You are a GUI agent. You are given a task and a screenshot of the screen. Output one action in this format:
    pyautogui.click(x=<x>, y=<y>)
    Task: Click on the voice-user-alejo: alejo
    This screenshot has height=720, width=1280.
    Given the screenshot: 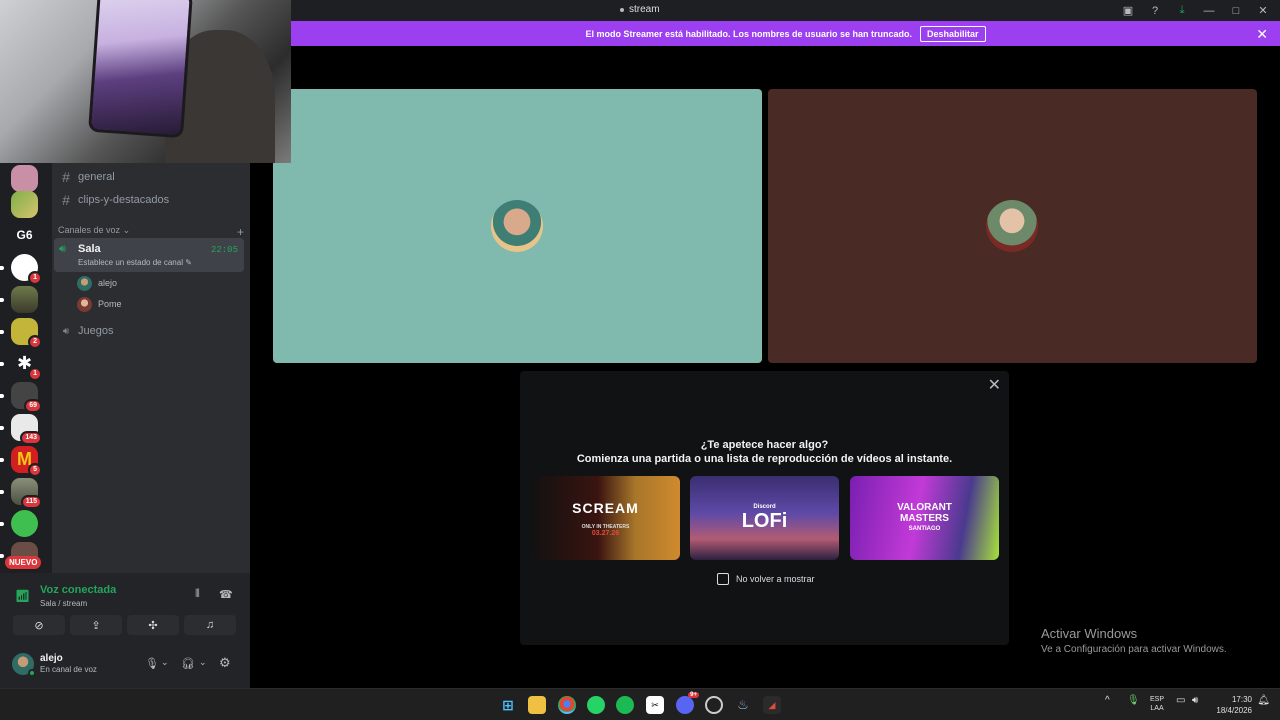 What is the action you would take?
    pyautogui.click(x=97, y=283)
    